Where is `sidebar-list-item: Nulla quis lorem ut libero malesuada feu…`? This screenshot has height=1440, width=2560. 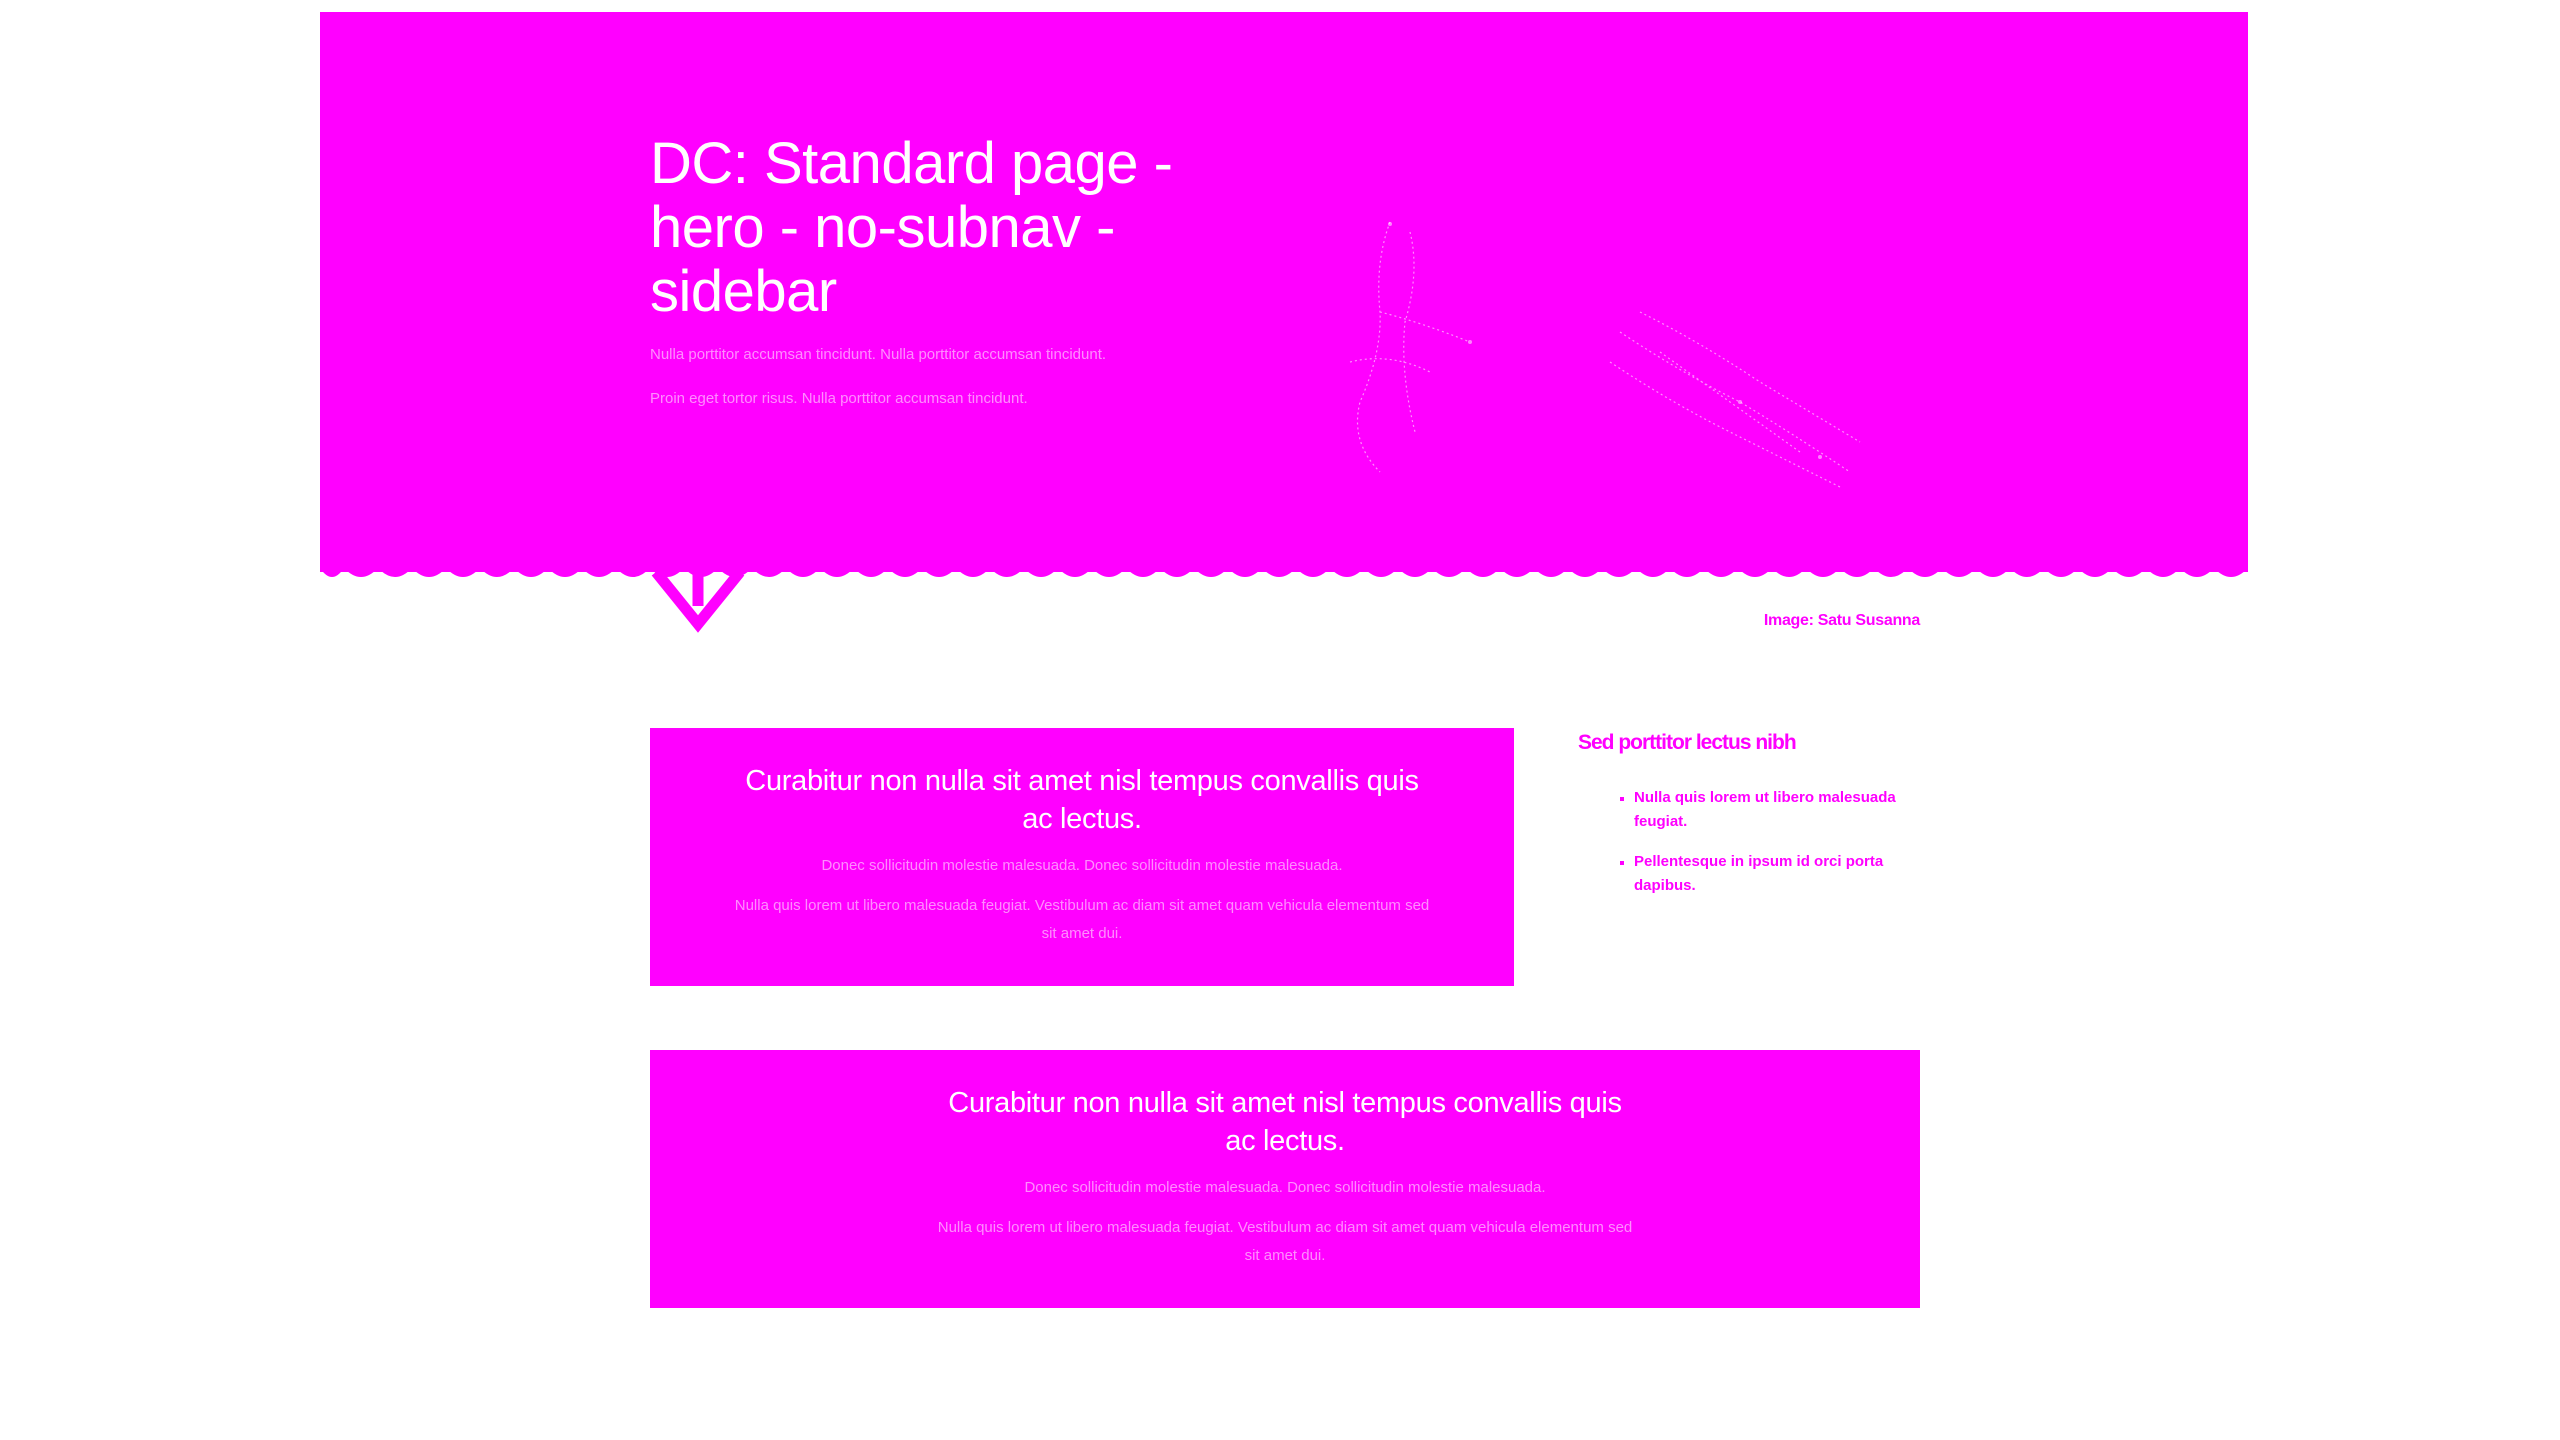
sidebar-list-item: Nulla quis lorem ut libero malesuada feu… is located at coordinates (1776, 810).